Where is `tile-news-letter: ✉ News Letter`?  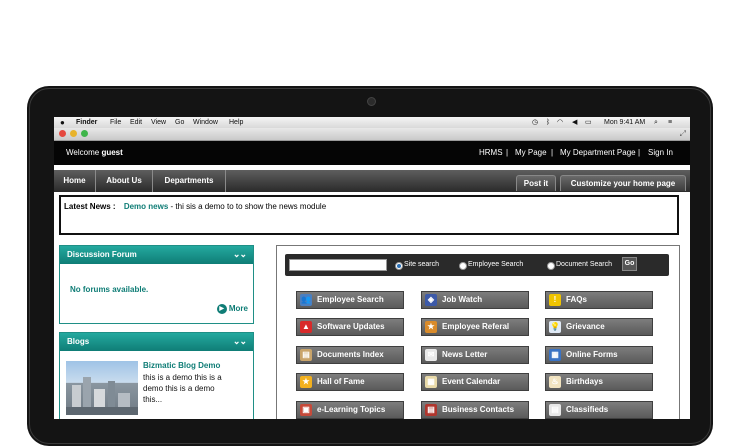
tile-news-letter: ✉ News Letter is located at coordinates (475, 355).